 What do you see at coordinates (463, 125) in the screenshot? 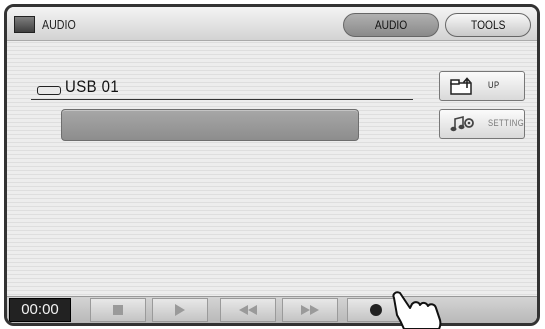
I see `music-note-setting-icon` at bounding box center [463, 125].